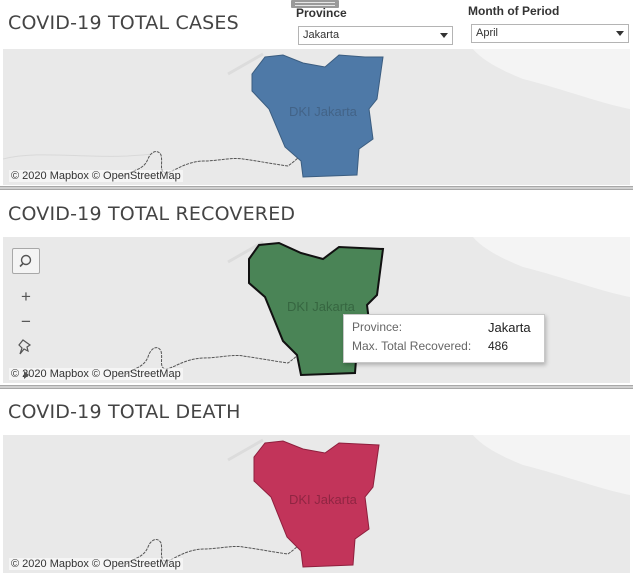 Image resolution: width=633 pixels, height=578 pixels. I want to click on play-arrow-icon, so click(26, 375).